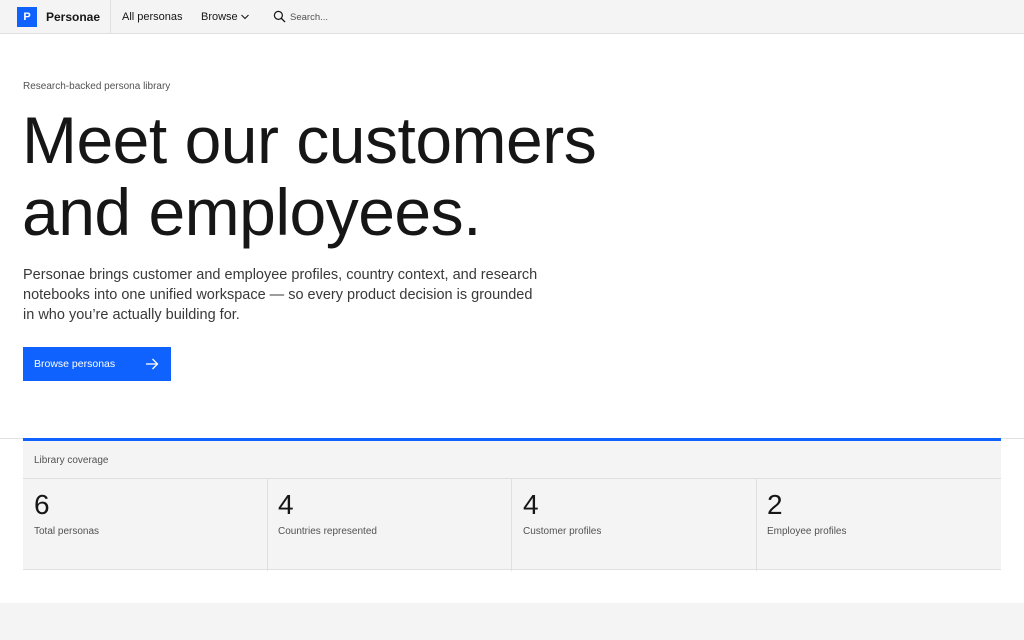 Image resolution: width=1024 pixels, height=640 pixels. Describe the element at coordinates (309, 140) in the screenshot. I see `hero-headline-line-1: Meet our customers` at that location.